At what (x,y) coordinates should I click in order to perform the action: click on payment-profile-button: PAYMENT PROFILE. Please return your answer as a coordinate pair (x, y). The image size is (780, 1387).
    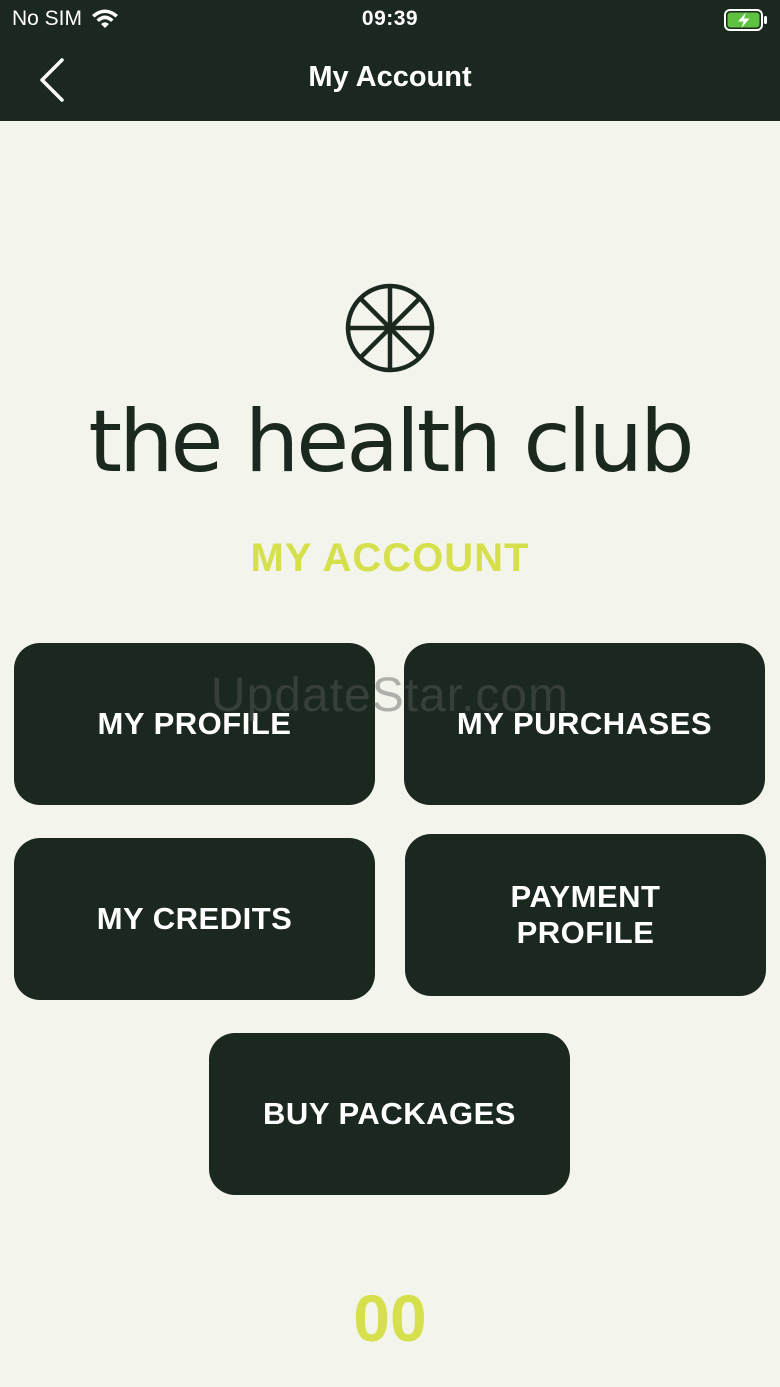
    Looking at the image, I should click on (585, 915).